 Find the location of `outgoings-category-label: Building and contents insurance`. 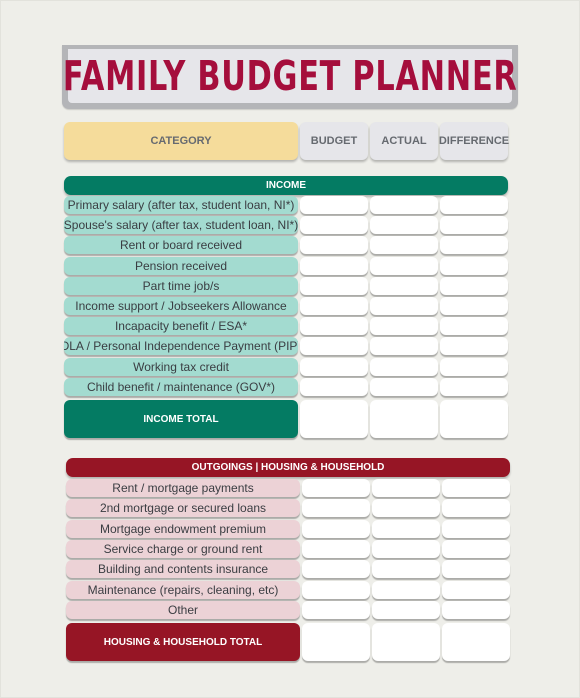

outgoings-category-label: Building and contents insurance is located at coordinates (183, 569).